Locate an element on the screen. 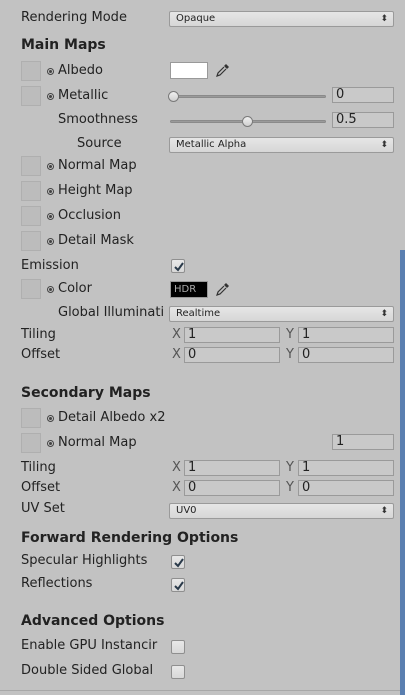 The image size is (405, 695). rendering-mode-dropdown: Opaque ⬍ is located at coordinates (281, 19).